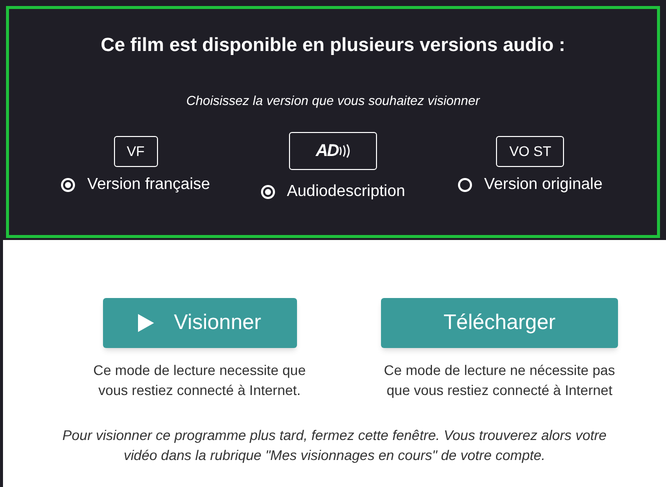 This screenshot has width=666, height=487. I want to click on sound-waves-icon, so click(344, 151).